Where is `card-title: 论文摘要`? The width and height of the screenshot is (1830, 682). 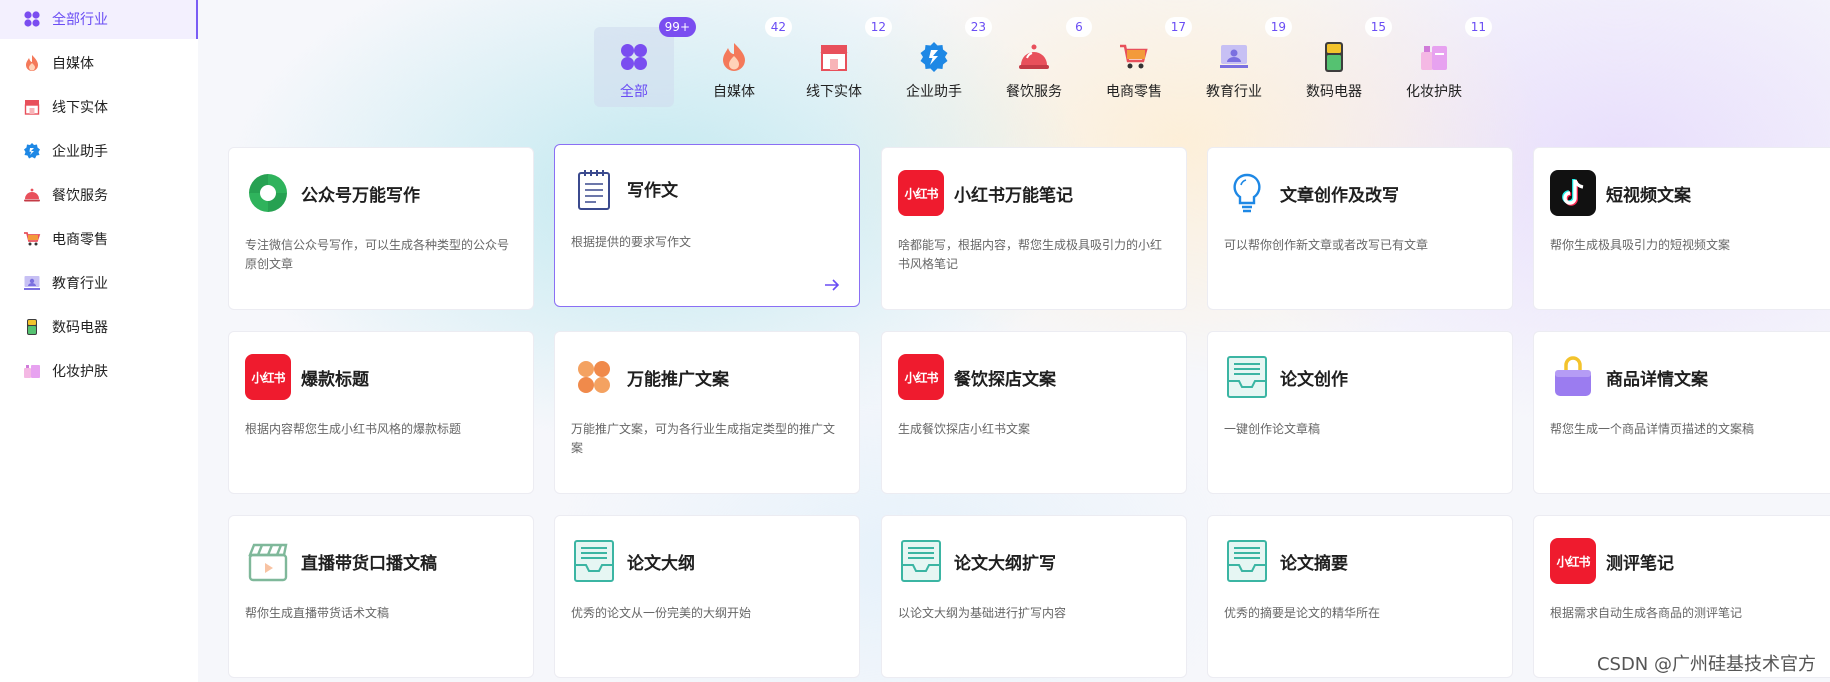 card-title: 论文摘要 is located at coordinates (1314, 564).